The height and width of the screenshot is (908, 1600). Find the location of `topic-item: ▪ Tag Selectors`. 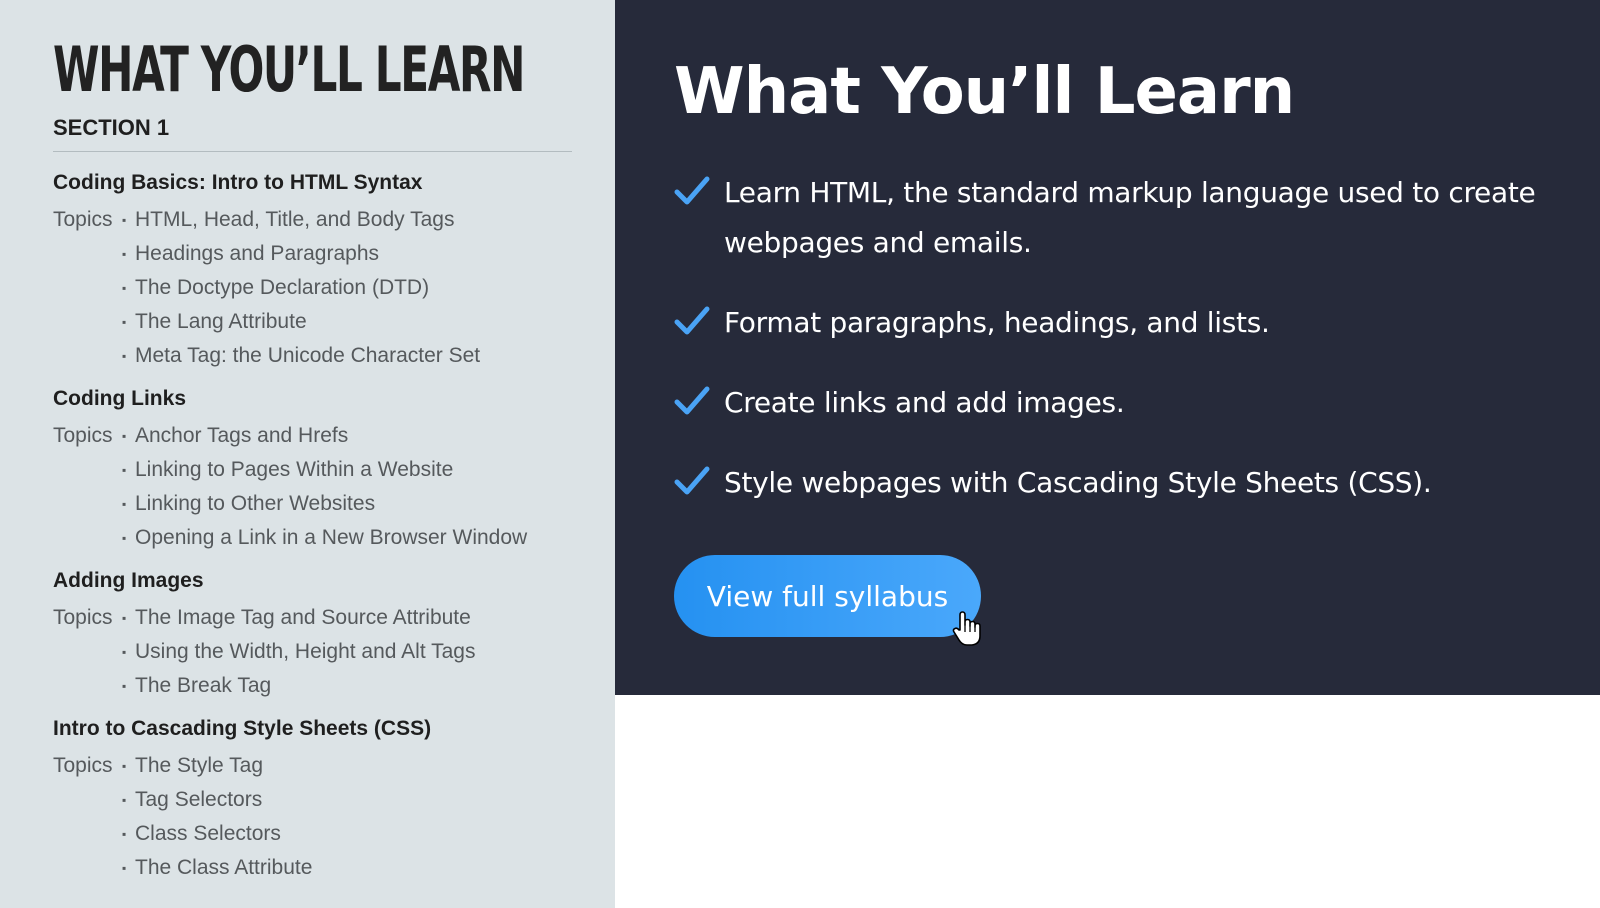

topic-item: ▪ Tag Selectors is located at coordinates (334, 800).